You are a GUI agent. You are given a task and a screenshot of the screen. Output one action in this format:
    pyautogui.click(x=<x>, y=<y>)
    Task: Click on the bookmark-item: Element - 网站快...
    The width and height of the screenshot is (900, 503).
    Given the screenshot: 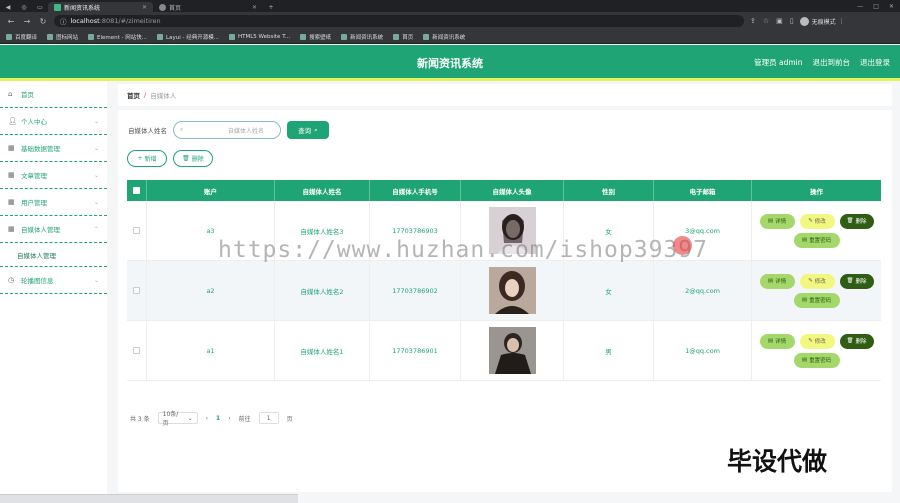 What is the action you would take?
    pyautogui.click(x=117, y=37)
    